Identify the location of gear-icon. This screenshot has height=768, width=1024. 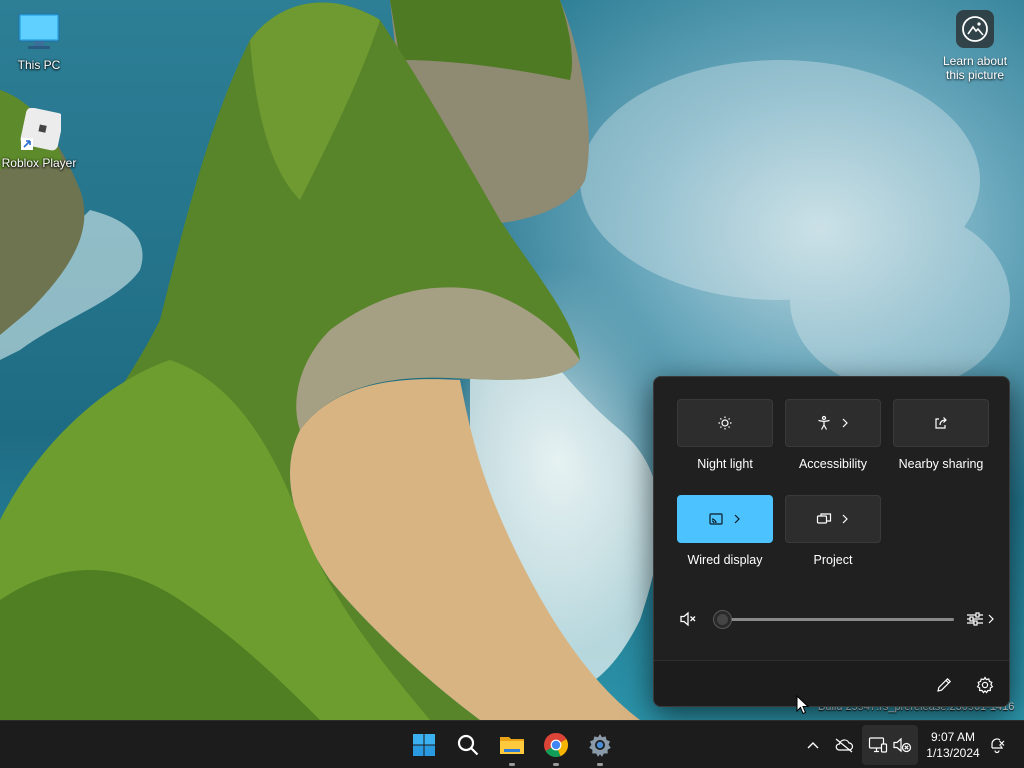
(985, 685).